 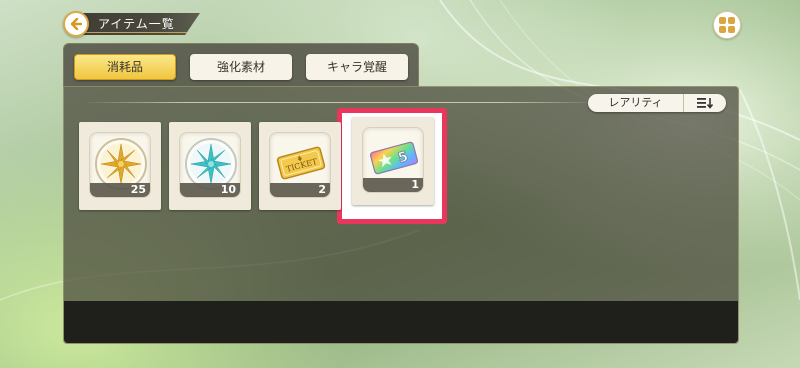 What do you see at coordinates (125, 67) in the screenshot?
I see `tab-consumables: 消耗品` at bounding box center [125, 67].